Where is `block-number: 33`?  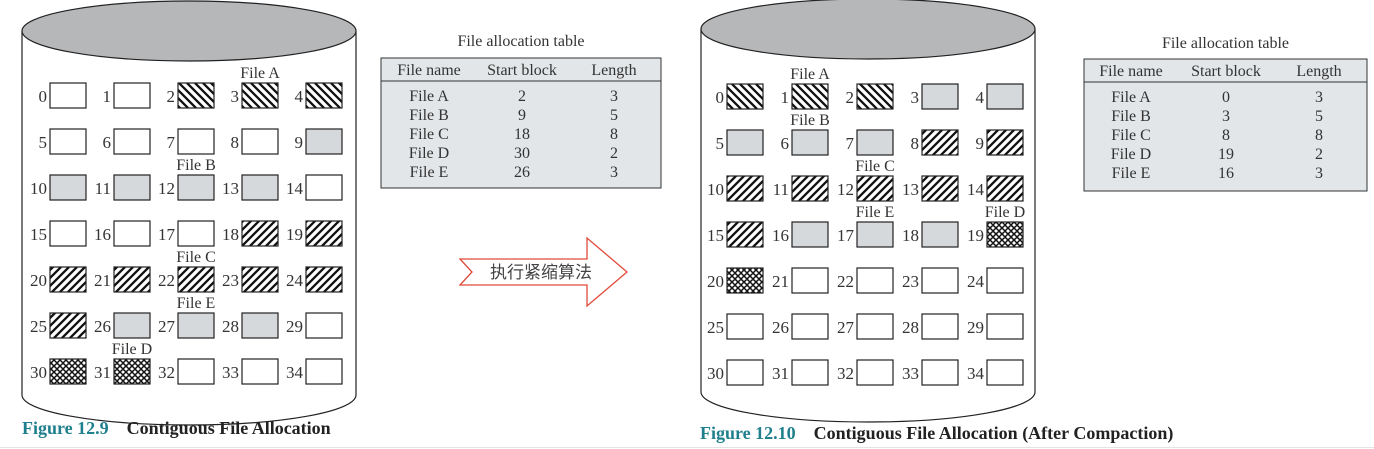 block-number: 33 is located at coordinates (230, 372).